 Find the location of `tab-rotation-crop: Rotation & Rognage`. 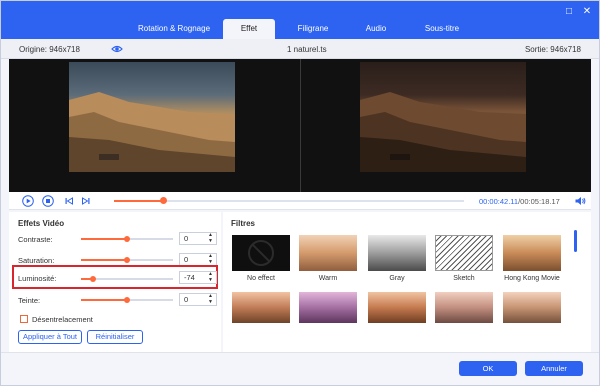

tab-rotation-crop: Rotation & Rognage is located at coordinates (174, 29).